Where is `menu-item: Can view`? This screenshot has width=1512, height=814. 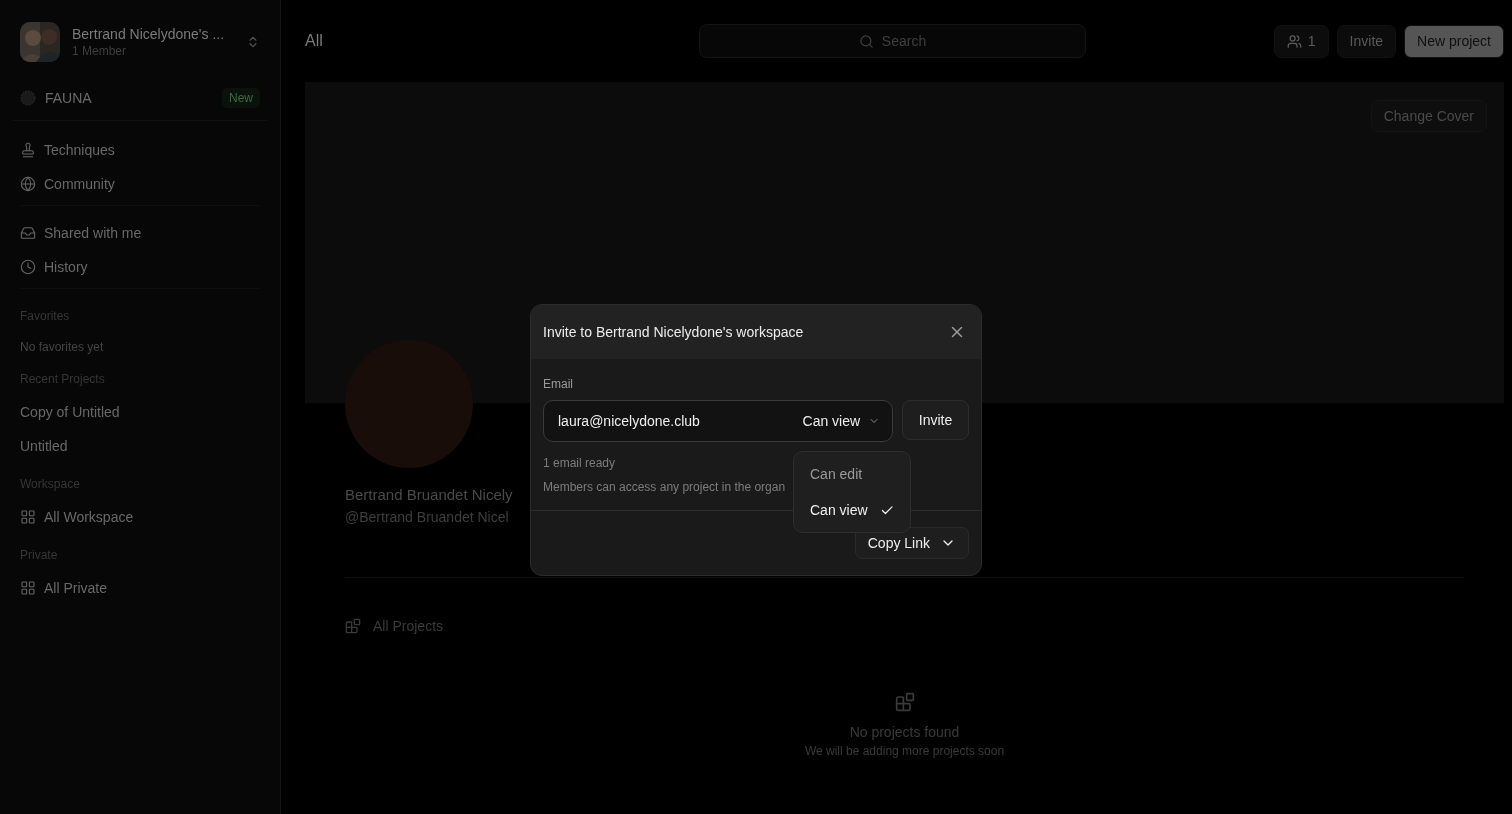 menu-item: Can view is located at coordinates (852, 510).